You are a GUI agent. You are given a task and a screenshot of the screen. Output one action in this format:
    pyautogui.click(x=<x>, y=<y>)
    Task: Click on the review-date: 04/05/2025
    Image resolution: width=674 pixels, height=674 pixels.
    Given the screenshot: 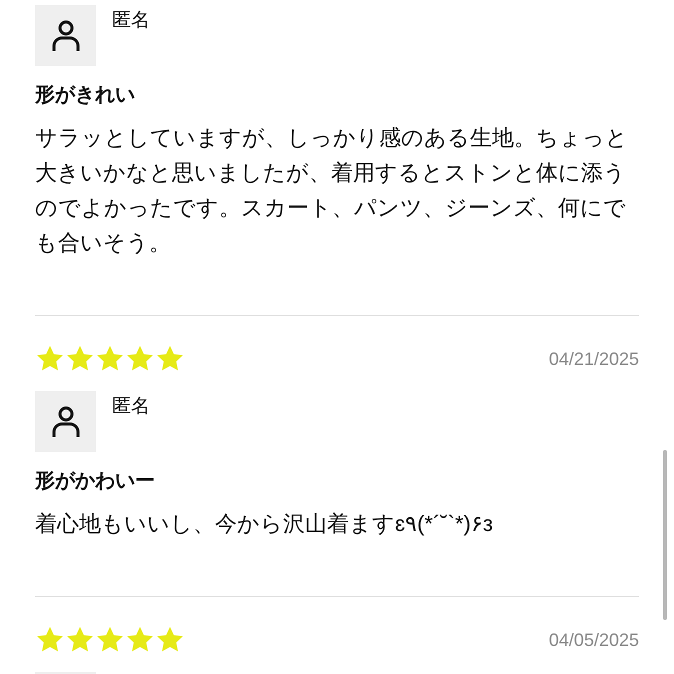 What is the action you would take?
    pyautogui.click(x=593, y=640)
    